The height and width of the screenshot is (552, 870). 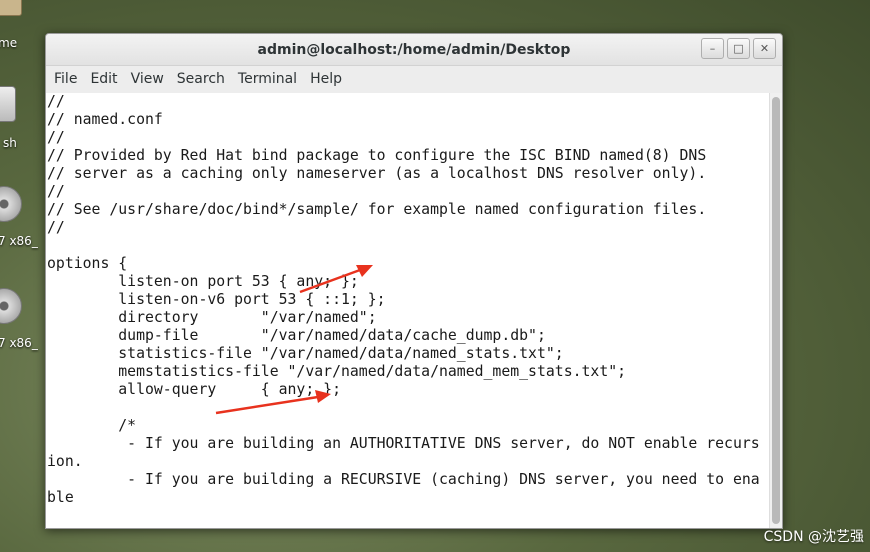 What do you see at coordinates (201, 79) in the screenshot?
I see `menu-search: Search` at bounding box center [201, 79].